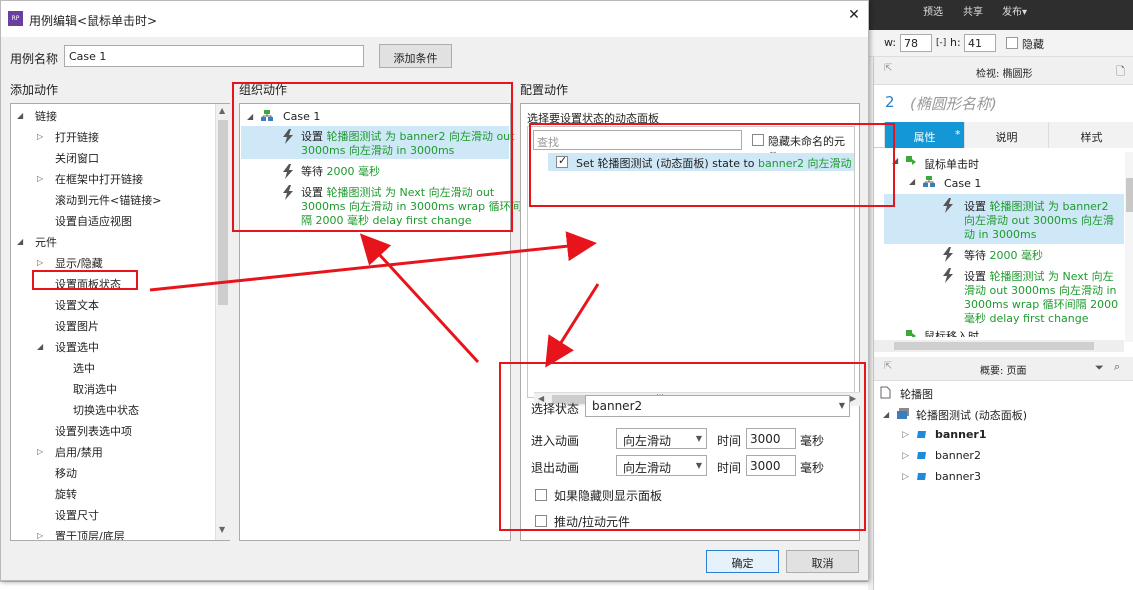 Image resolution: width=1133 pixels, height=590 pixels. Describe the element at coordinates (373, 261) in the screenshot. I see `arrow-to-config` at that location.